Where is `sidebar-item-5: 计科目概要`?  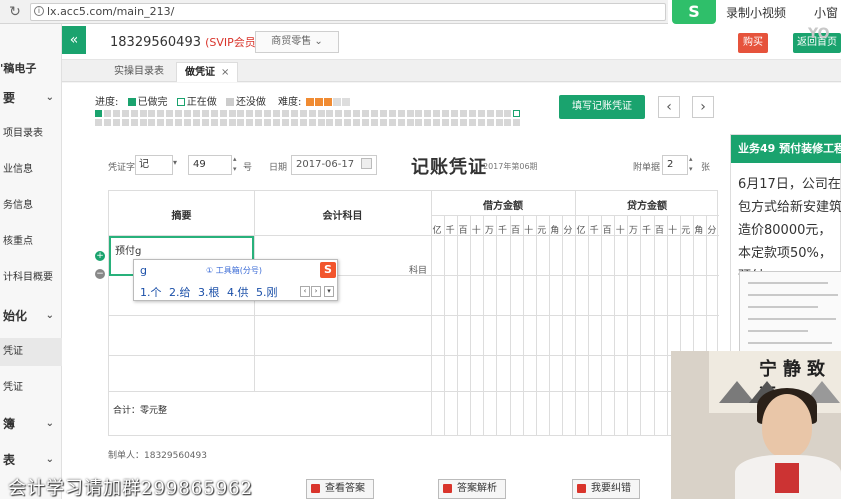
sidebar-item-5: 计科目概要 is located at coordinates (31, 278).